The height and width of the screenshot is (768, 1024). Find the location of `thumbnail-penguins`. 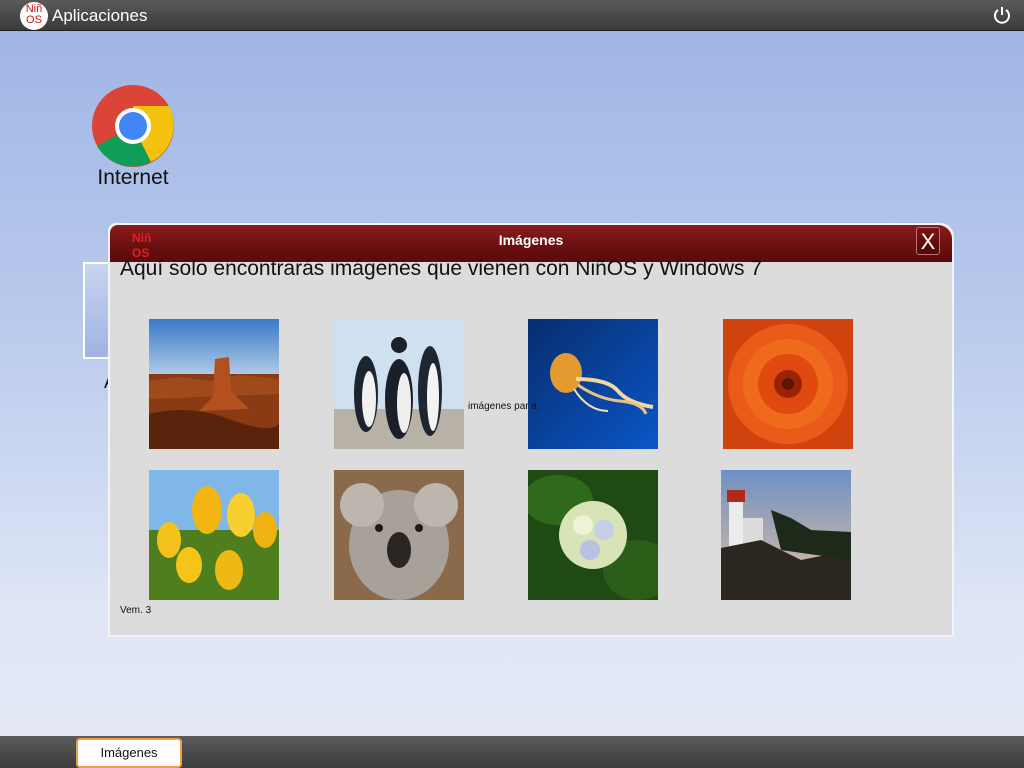

thumbnail-penguins is located at coordinates (399, 384).